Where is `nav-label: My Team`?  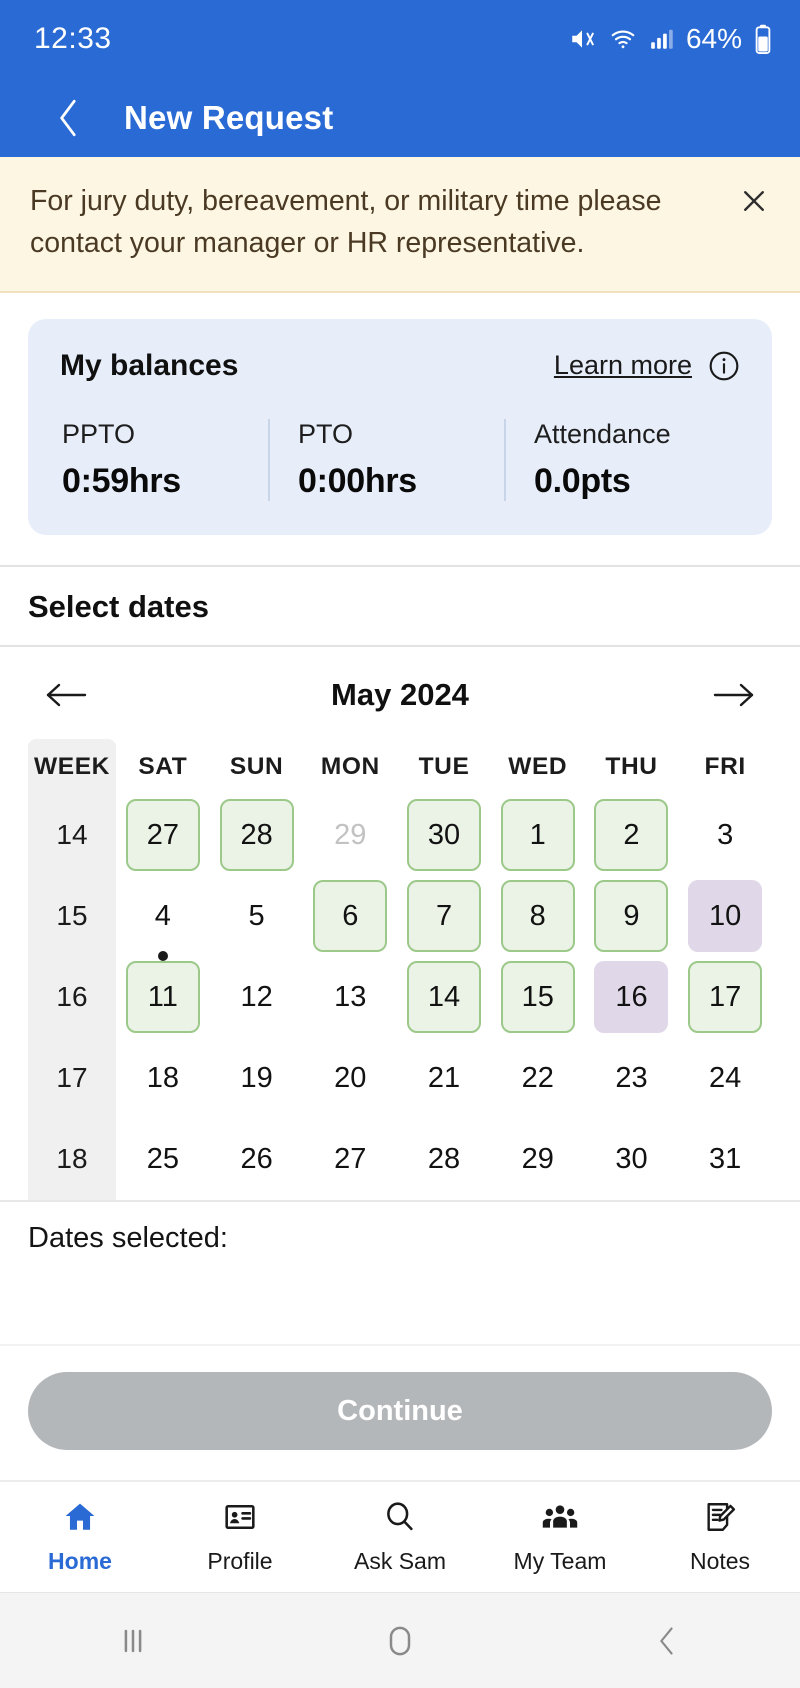
nav-label: My Team is located at coordinates (560, 1560).